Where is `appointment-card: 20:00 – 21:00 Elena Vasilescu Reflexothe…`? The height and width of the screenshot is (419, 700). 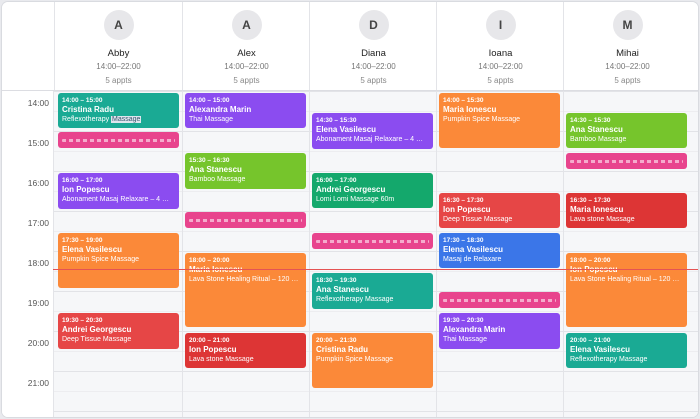 appointment-card: 20:00 – 21:00 Elena Vasilescu Reflexothe… is located at coordinates (626, 350).